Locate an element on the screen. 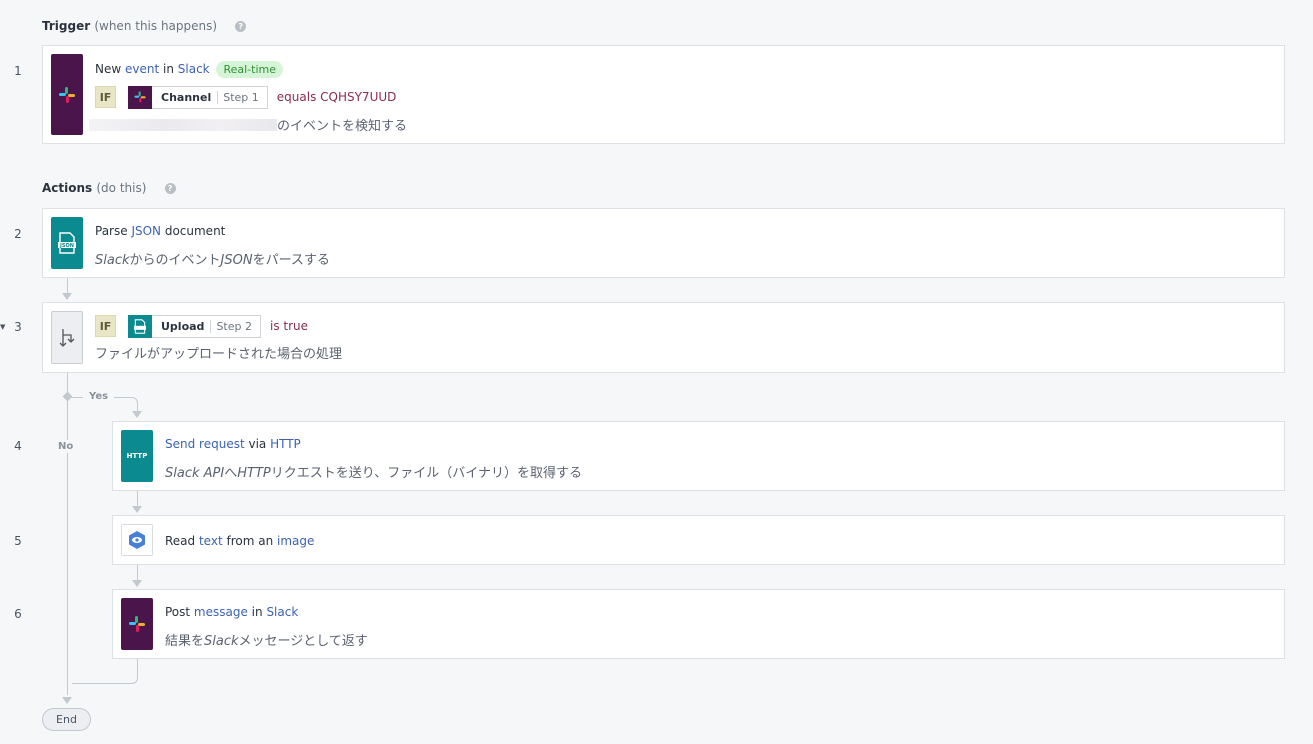 This screenshot has height=744, width=1313. channel-field-pill: Channel Step 1 is located at coordinates (198, 97).